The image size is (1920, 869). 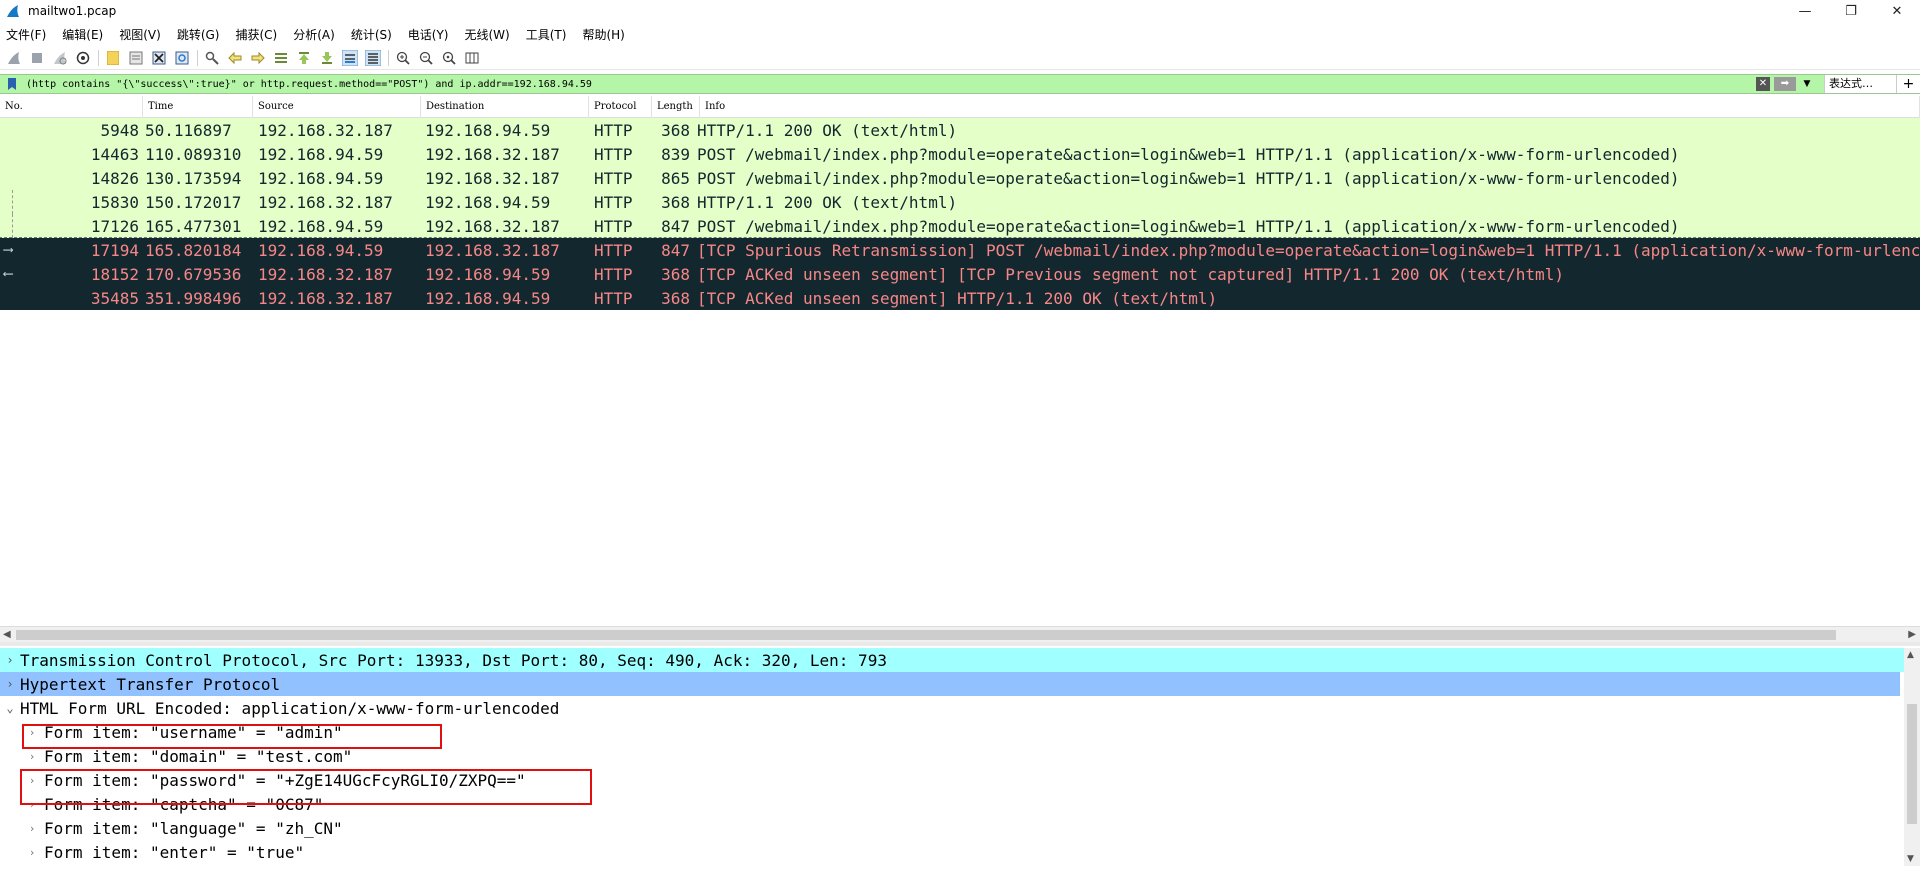 What do you see at coordinates (428, 34) in the screenshot?
I see `menu-telephony: 电话(Y)` at bounding box center [428, 34].